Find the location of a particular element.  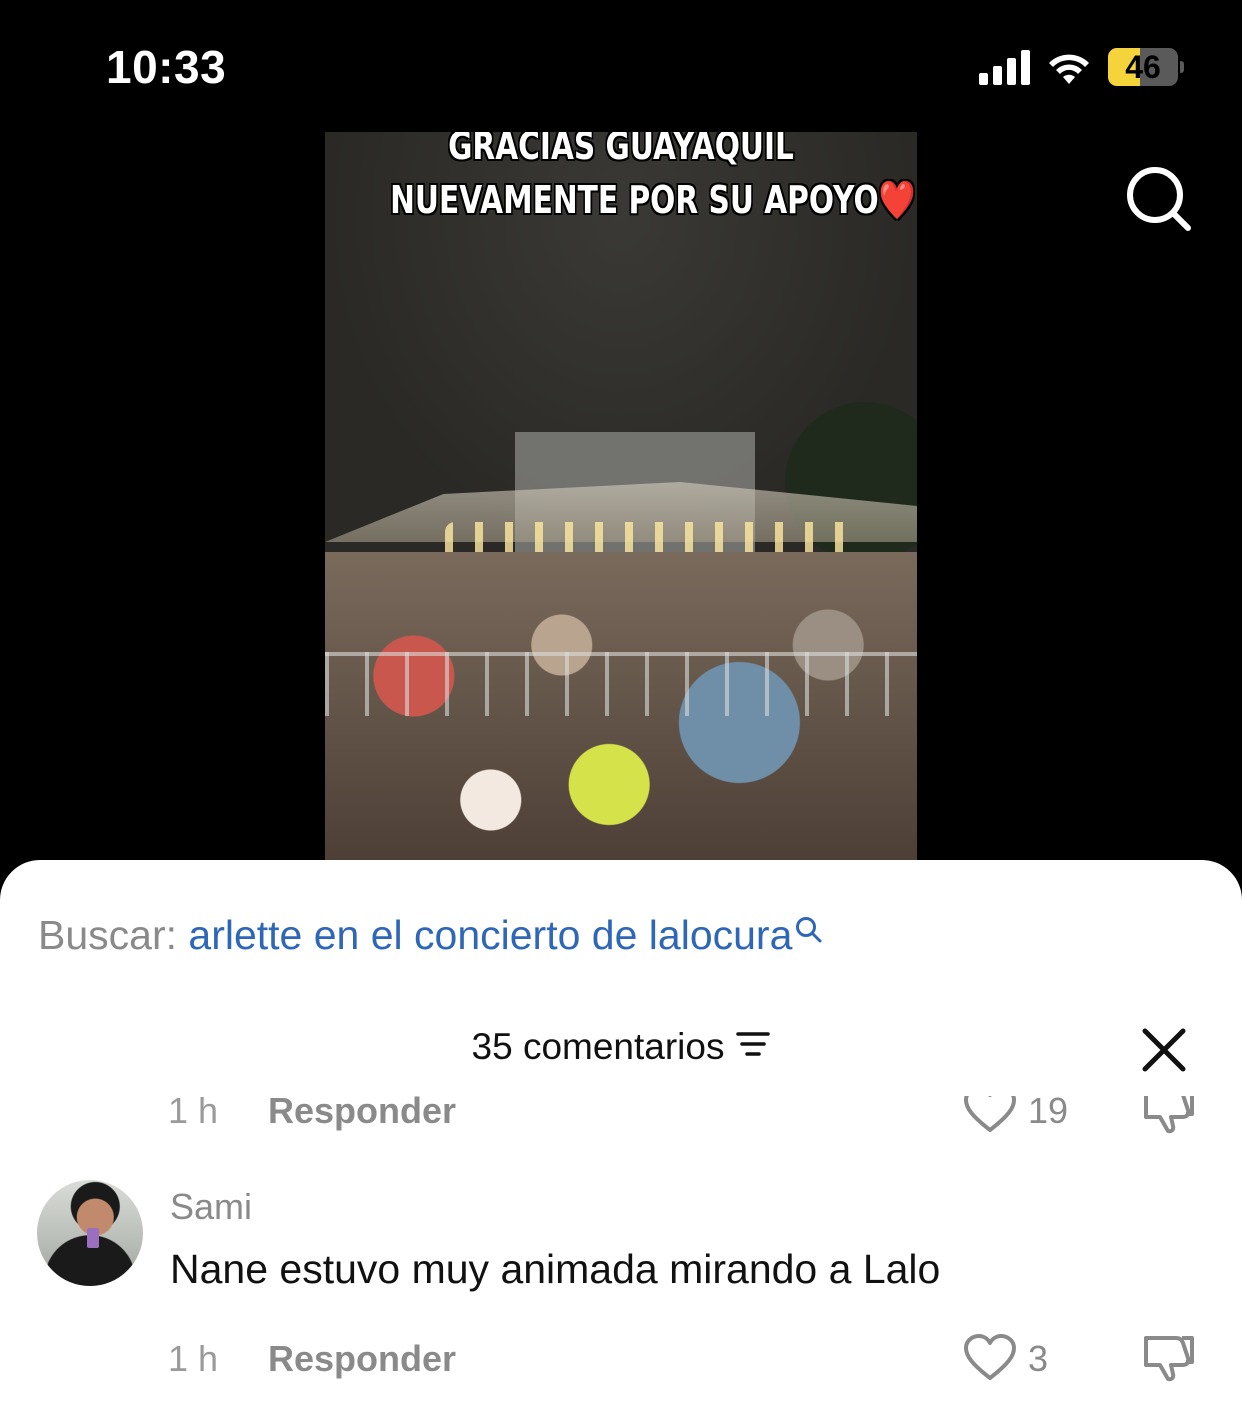

battery-icon: 46 is located at coordinates (1146, 67).